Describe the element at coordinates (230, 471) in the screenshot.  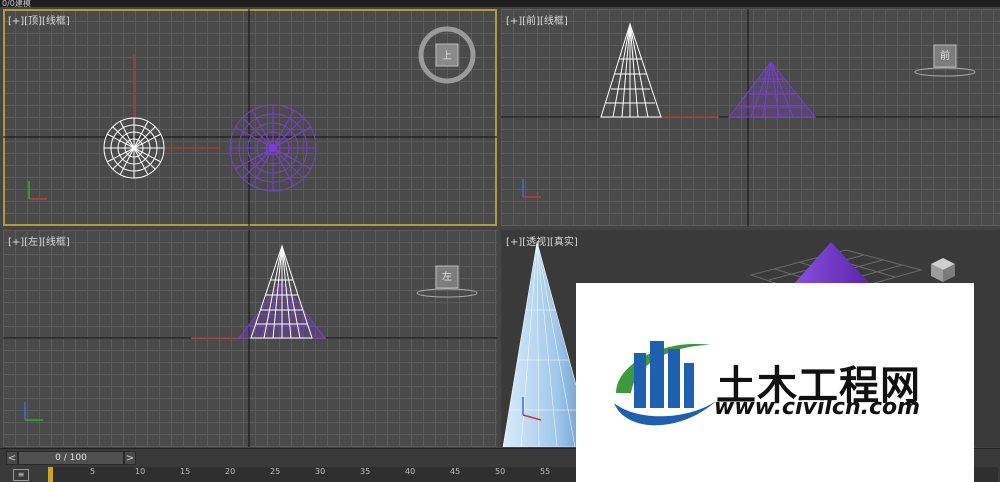
I see `frame-tick: 20` at that location.